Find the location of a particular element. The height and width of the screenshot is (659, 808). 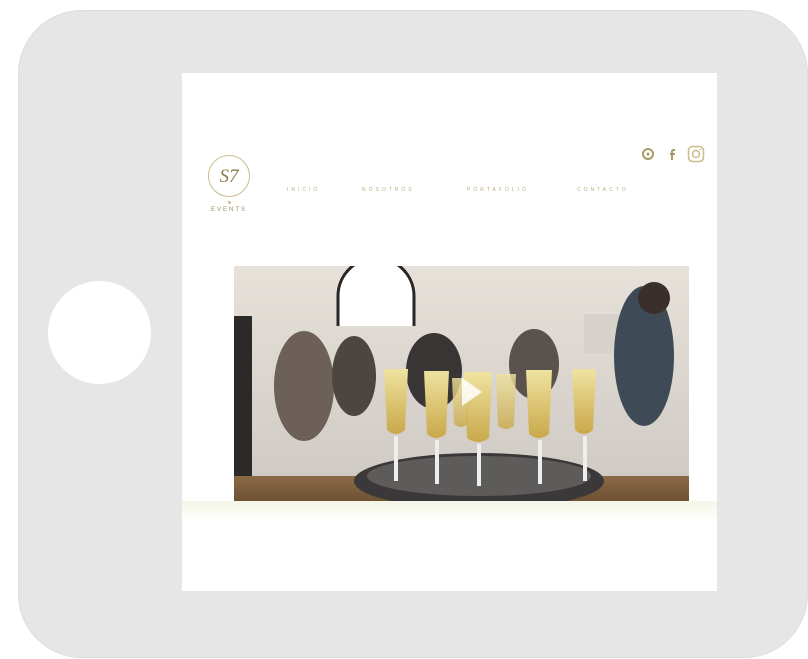

social-links is located at coordinates (677, 155).